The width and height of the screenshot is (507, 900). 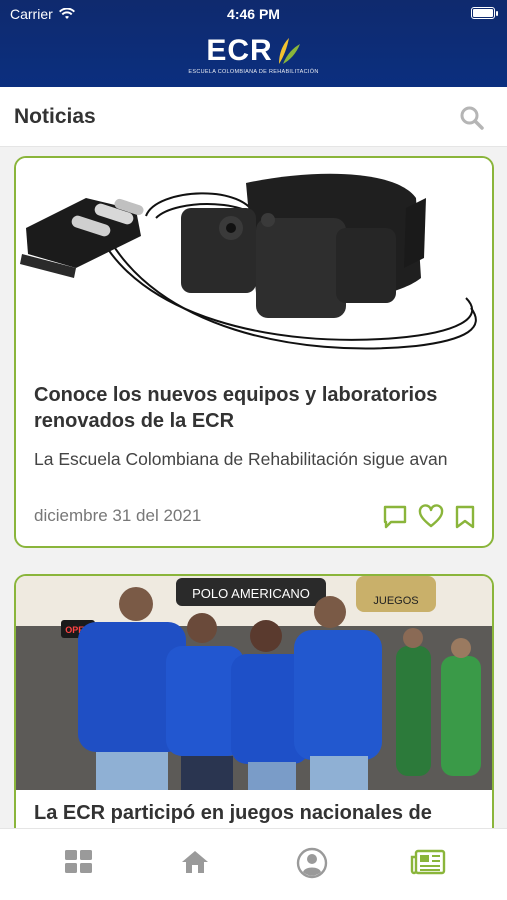 I want to click on status-time: 4:46 PM, so click(x=253, y=14).